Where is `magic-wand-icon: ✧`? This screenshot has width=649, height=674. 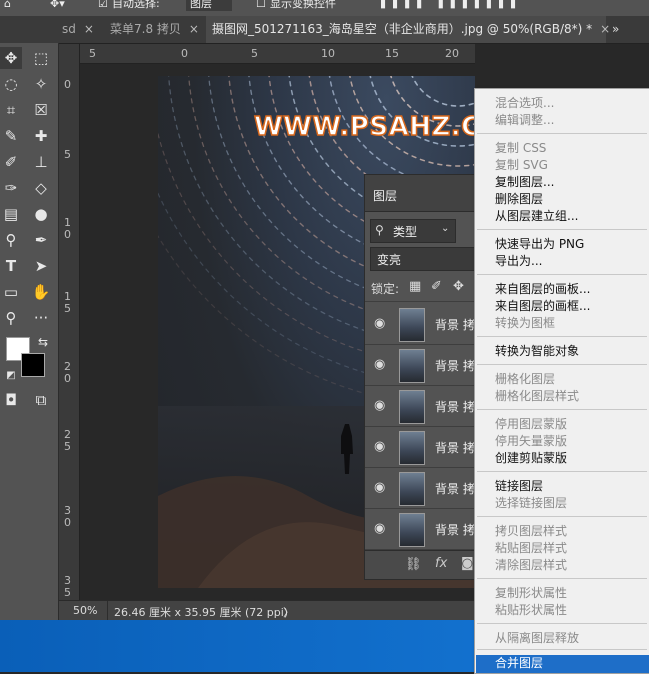 magic-wand-icon: ✧ is located at coordinates (41, 84).